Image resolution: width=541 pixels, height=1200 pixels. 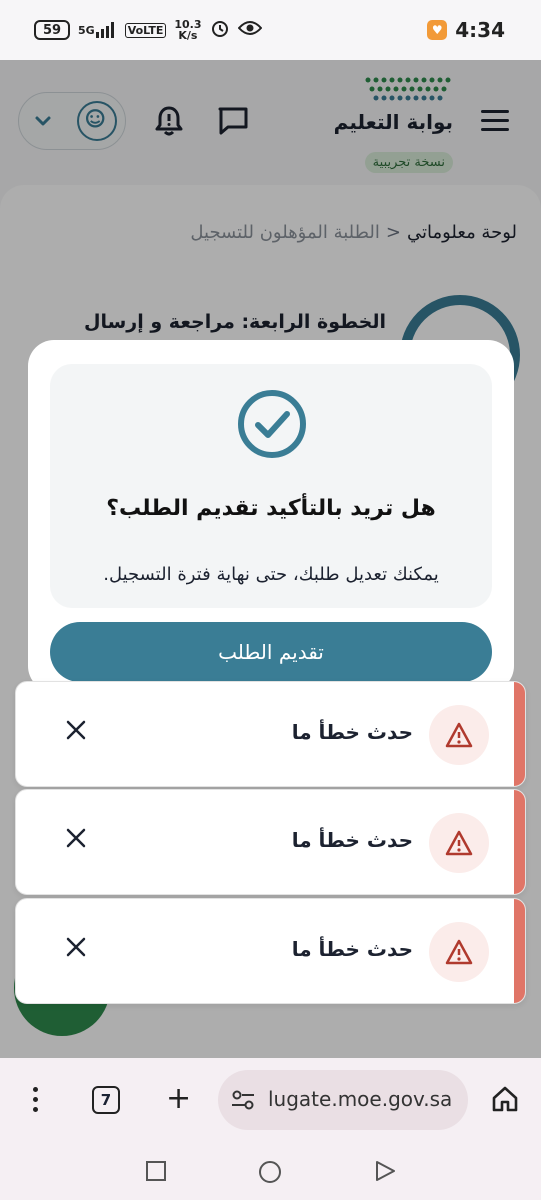 What do you see at coordinates (437, 30) in the screenshot?
I see `app-notification-icon: ♥` at bounding box center [437, 30].